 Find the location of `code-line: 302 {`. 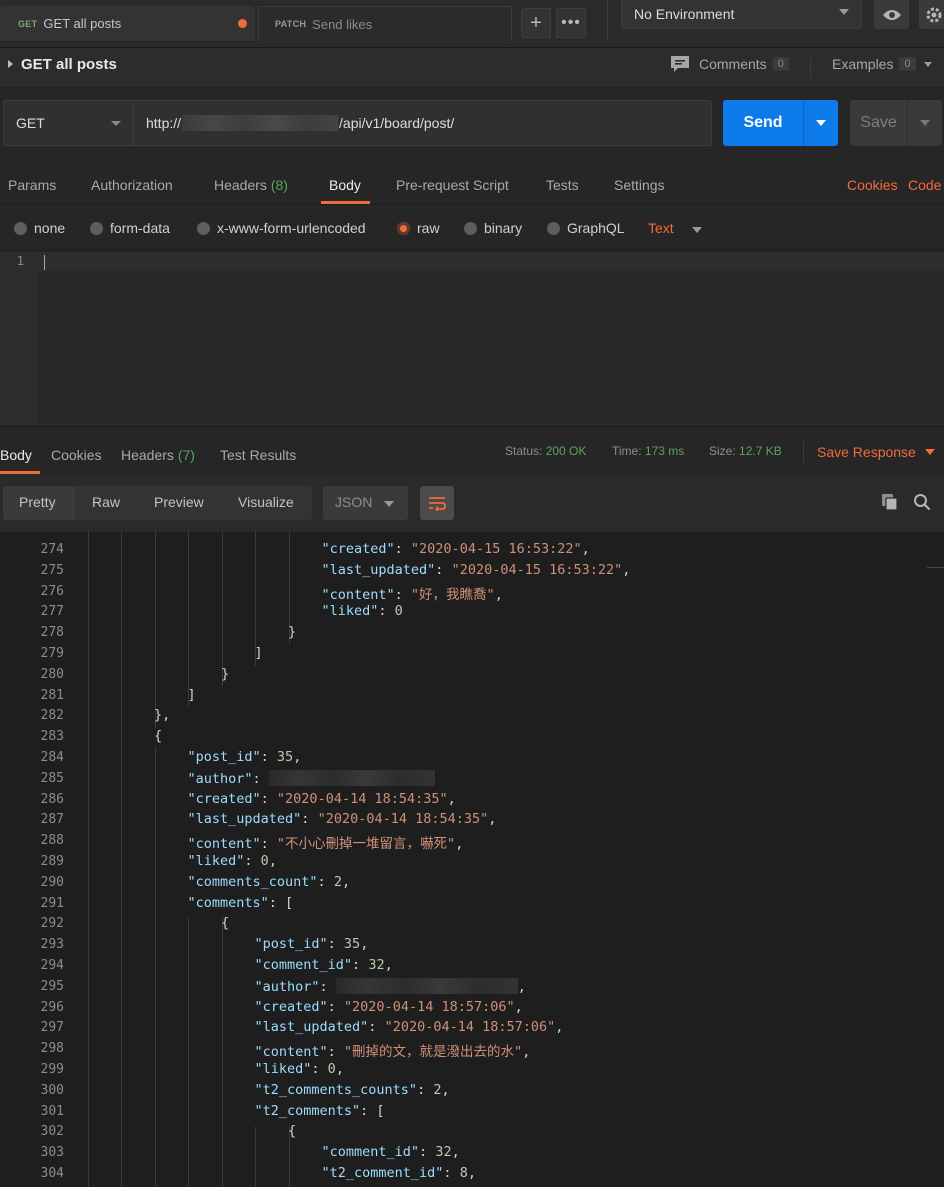

code-line: 302 { is located at coordinates (472, 1132).